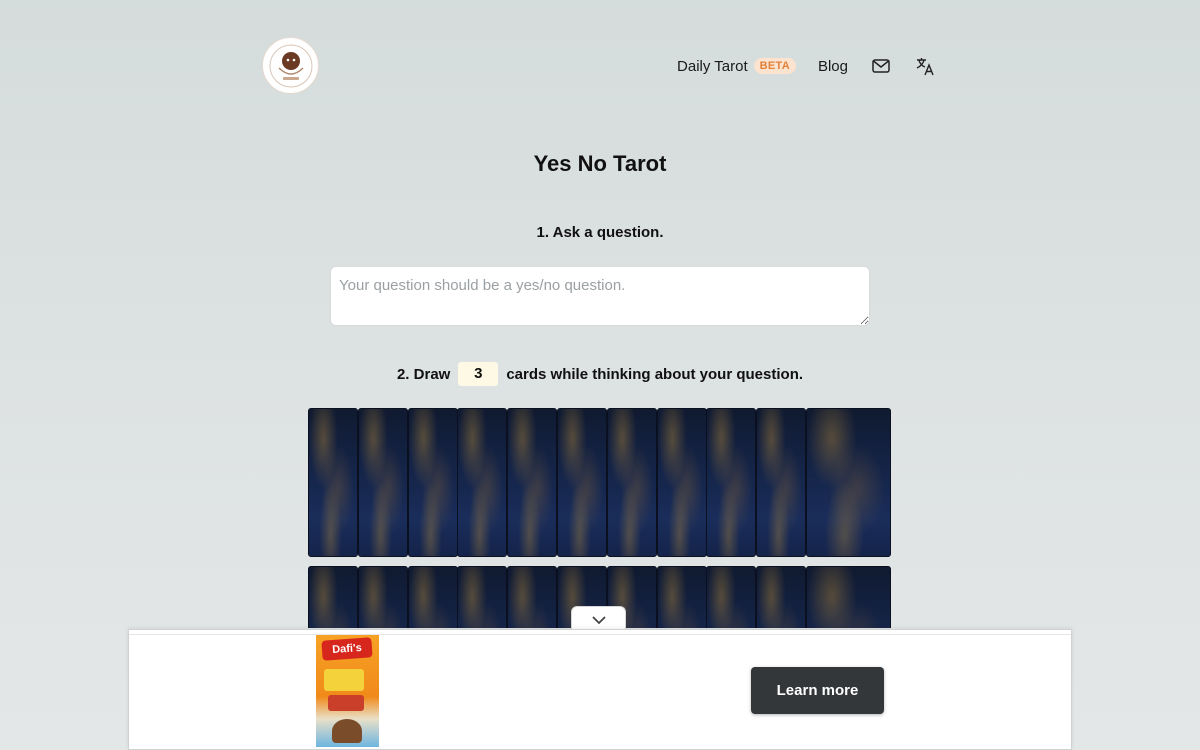 The image size is (1200, 750). Describe the element at coordinates (423, 374) in the screenshot. I see `step2-prefix: 2. Draw` at that location.